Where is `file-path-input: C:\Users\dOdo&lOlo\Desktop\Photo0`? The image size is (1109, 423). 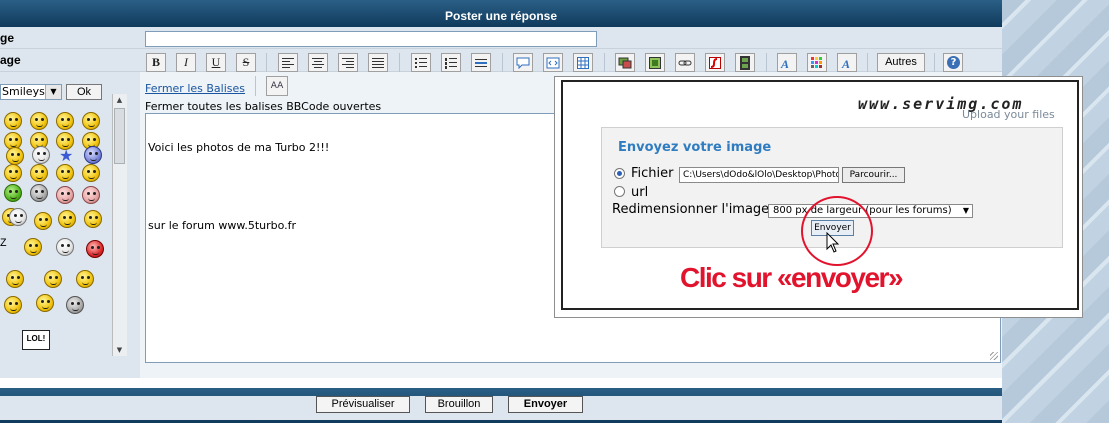
file-path-input: C:\Users\dOdo&lOlo\Desktop\Photo0 is located at coordinates (759, 175).